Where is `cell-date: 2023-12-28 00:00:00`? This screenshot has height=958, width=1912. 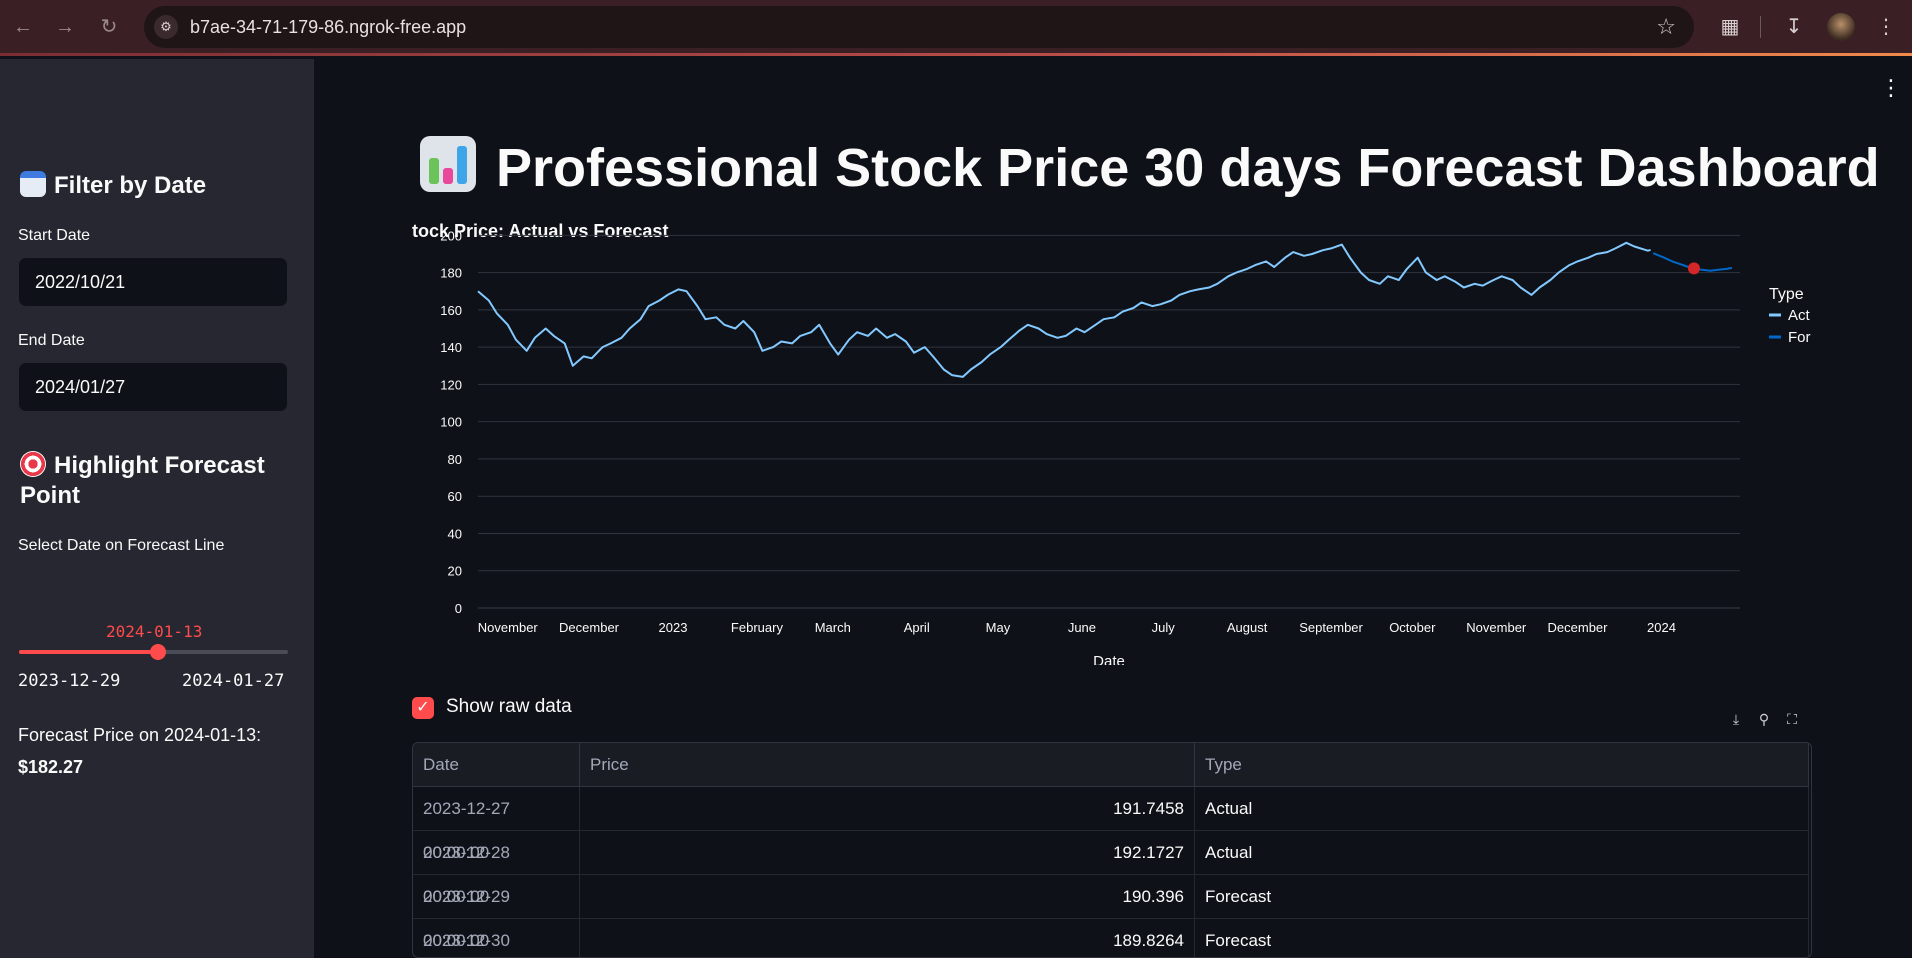 cell-date: 2023-12-28 00:00:00 is located at coordinates (496, 868).